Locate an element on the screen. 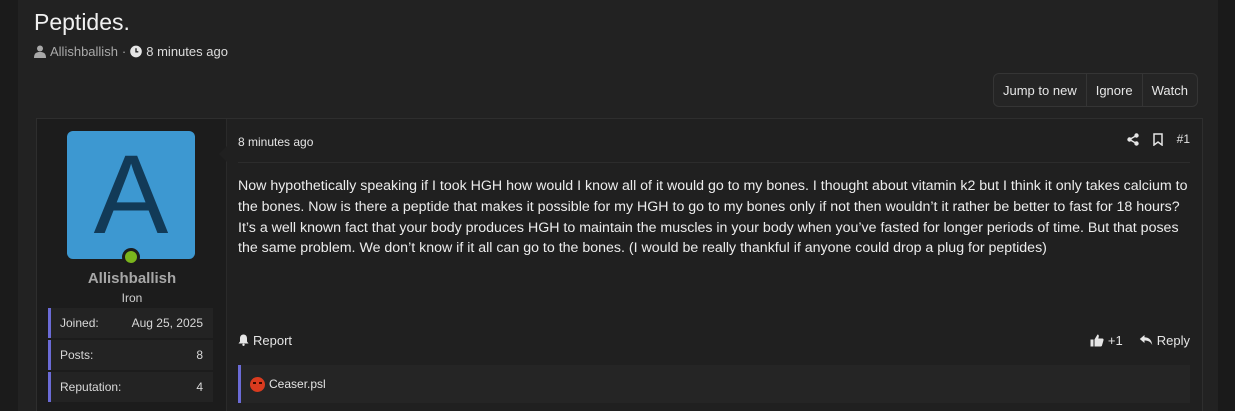 This screenshot has height=411, width=1235. reactions-bar: Ceaser.psl is located at coordinates (714, 384).